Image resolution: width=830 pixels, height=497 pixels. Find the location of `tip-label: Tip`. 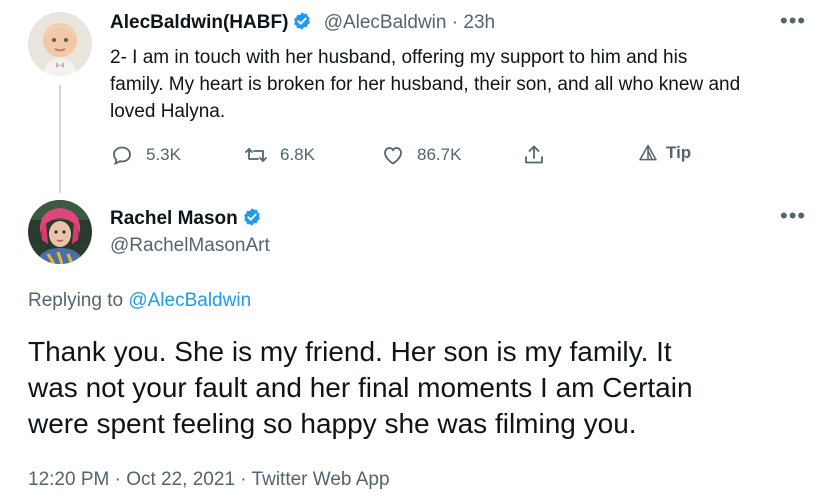

tip-label: Tip is located at coordinates (679, 152).